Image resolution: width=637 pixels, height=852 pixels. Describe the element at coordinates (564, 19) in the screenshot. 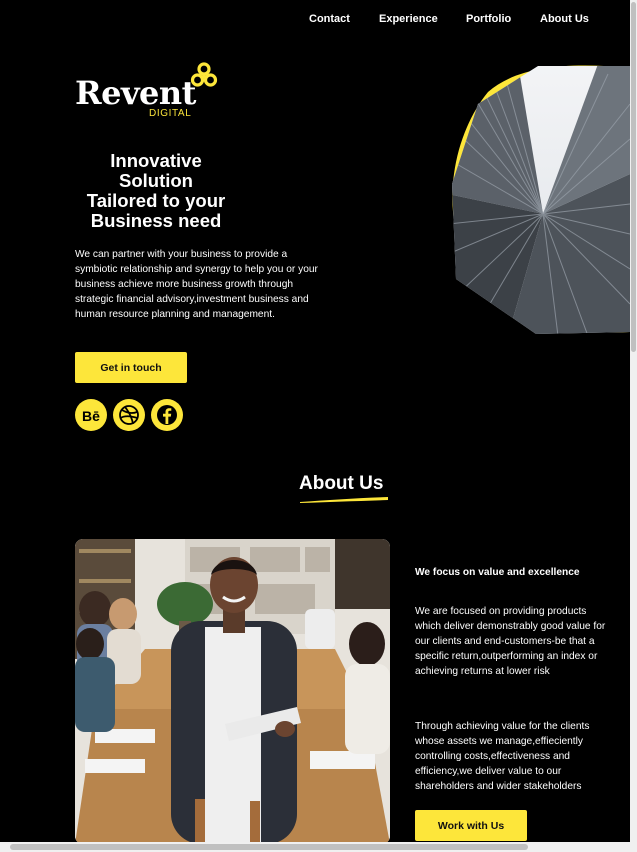

I see `nav-about-us: About Us` at that location.